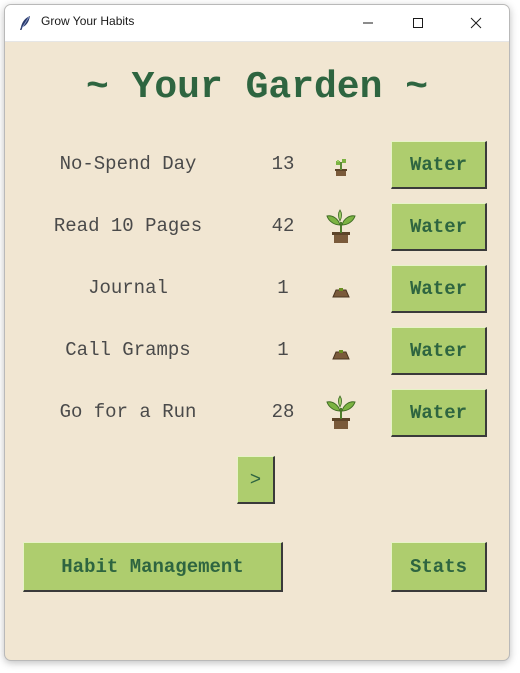 This screenshot has height=673, width=520. I want to click on habit-count: 13, so click(283, 164).